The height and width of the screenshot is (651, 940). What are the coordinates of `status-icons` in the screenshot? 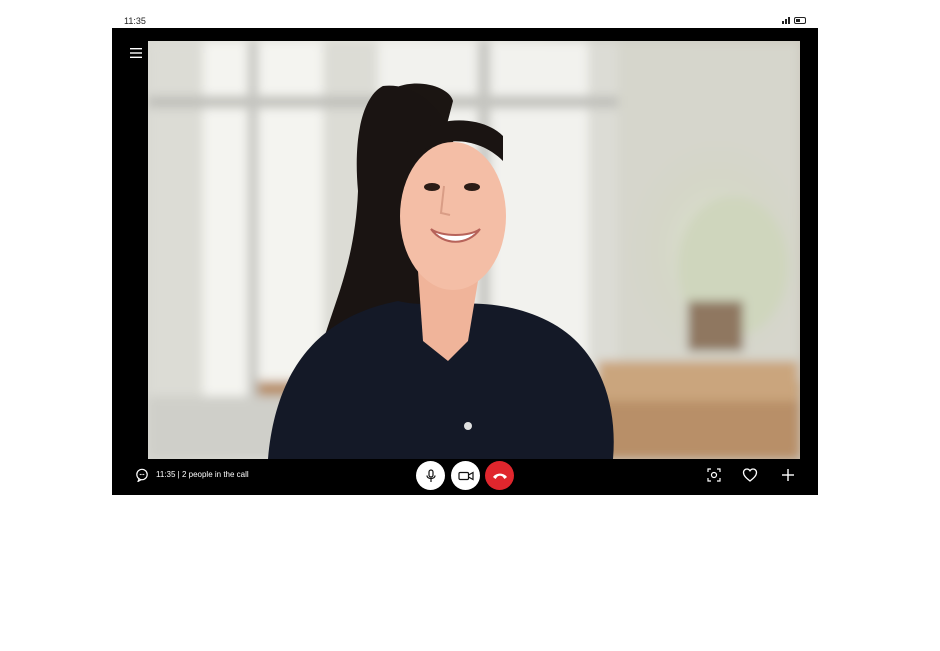 It's located at (794, 20).